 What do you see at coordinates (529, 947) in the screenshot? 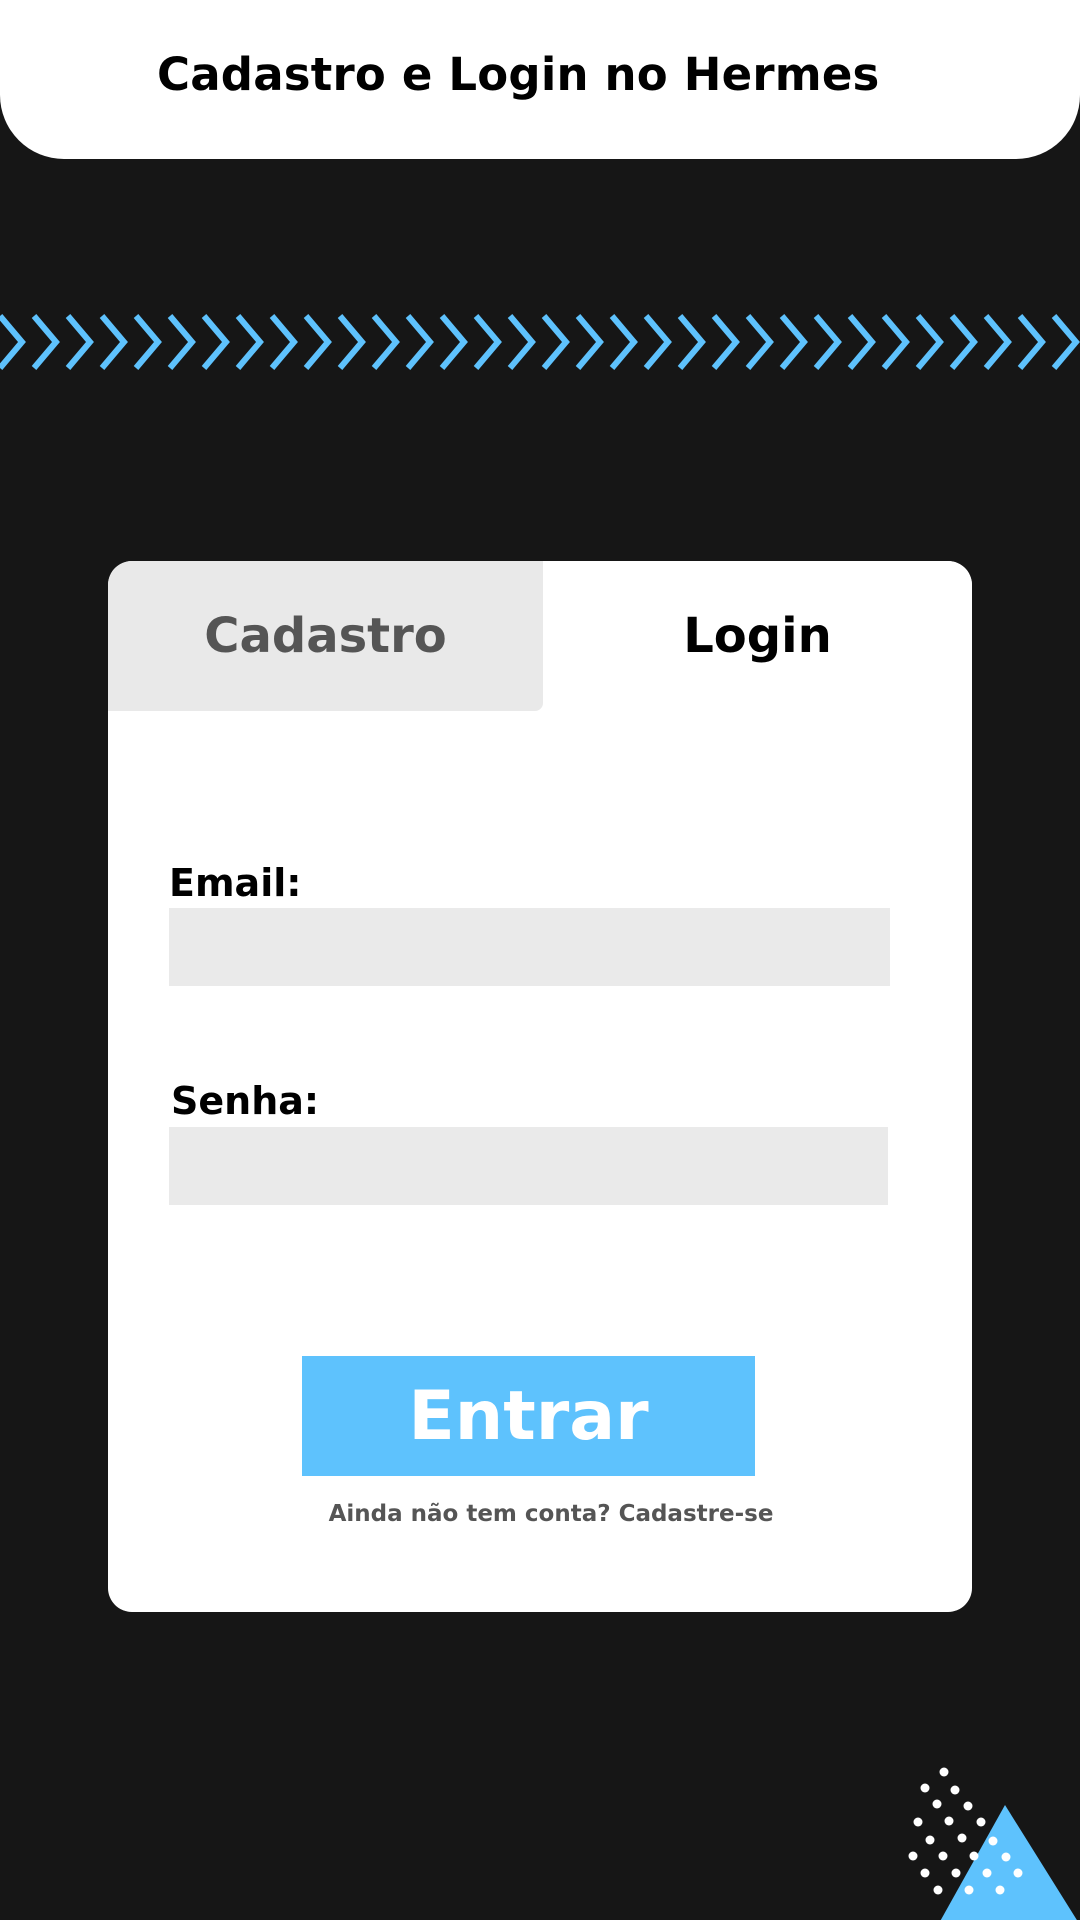
I see `email-field` at bounding box center [529, 947].